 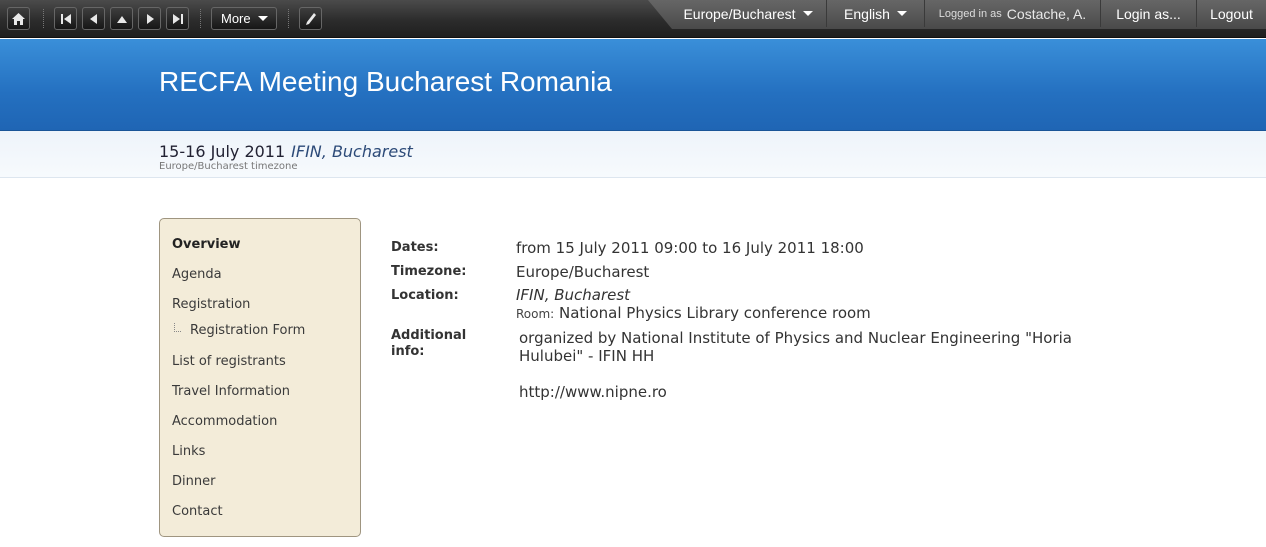 I want to click on location-value: IFIN, Bucharest, so click(x=573, y=295).